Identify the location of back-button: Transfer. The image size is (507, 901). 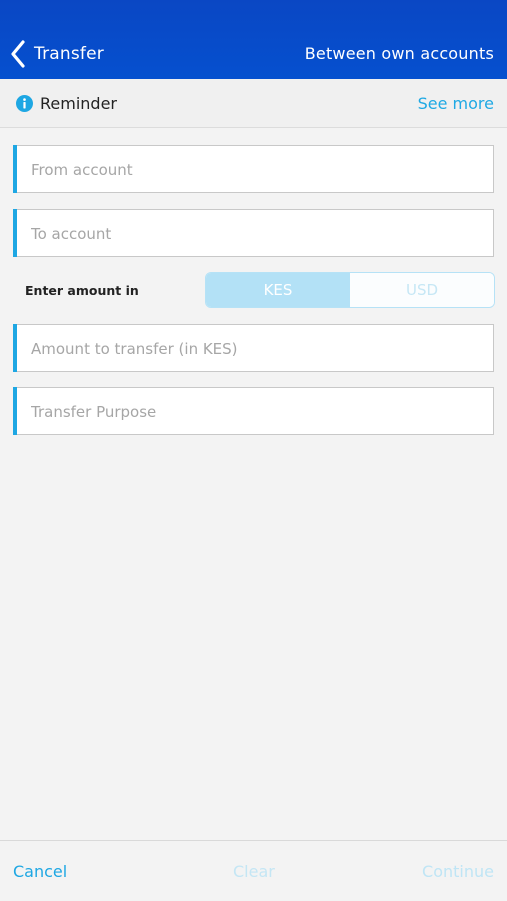
(57, 54).